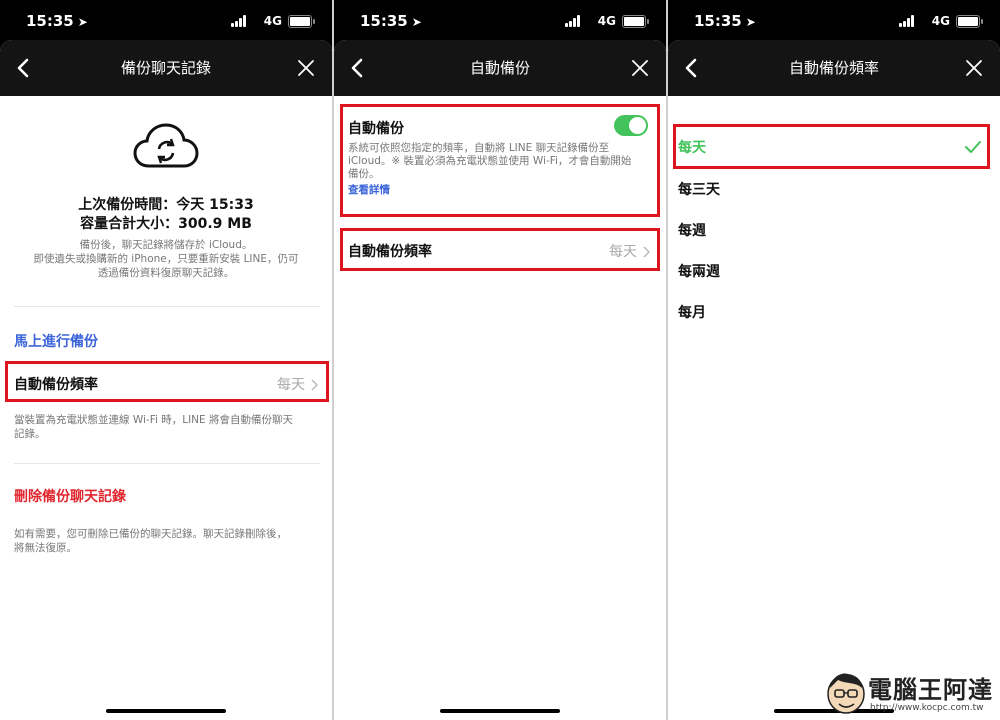 The width and height of the screenshot is (1000, 720). I want to click on watermark-url: http://www.kocpc.com.tw, so click(927, 708).